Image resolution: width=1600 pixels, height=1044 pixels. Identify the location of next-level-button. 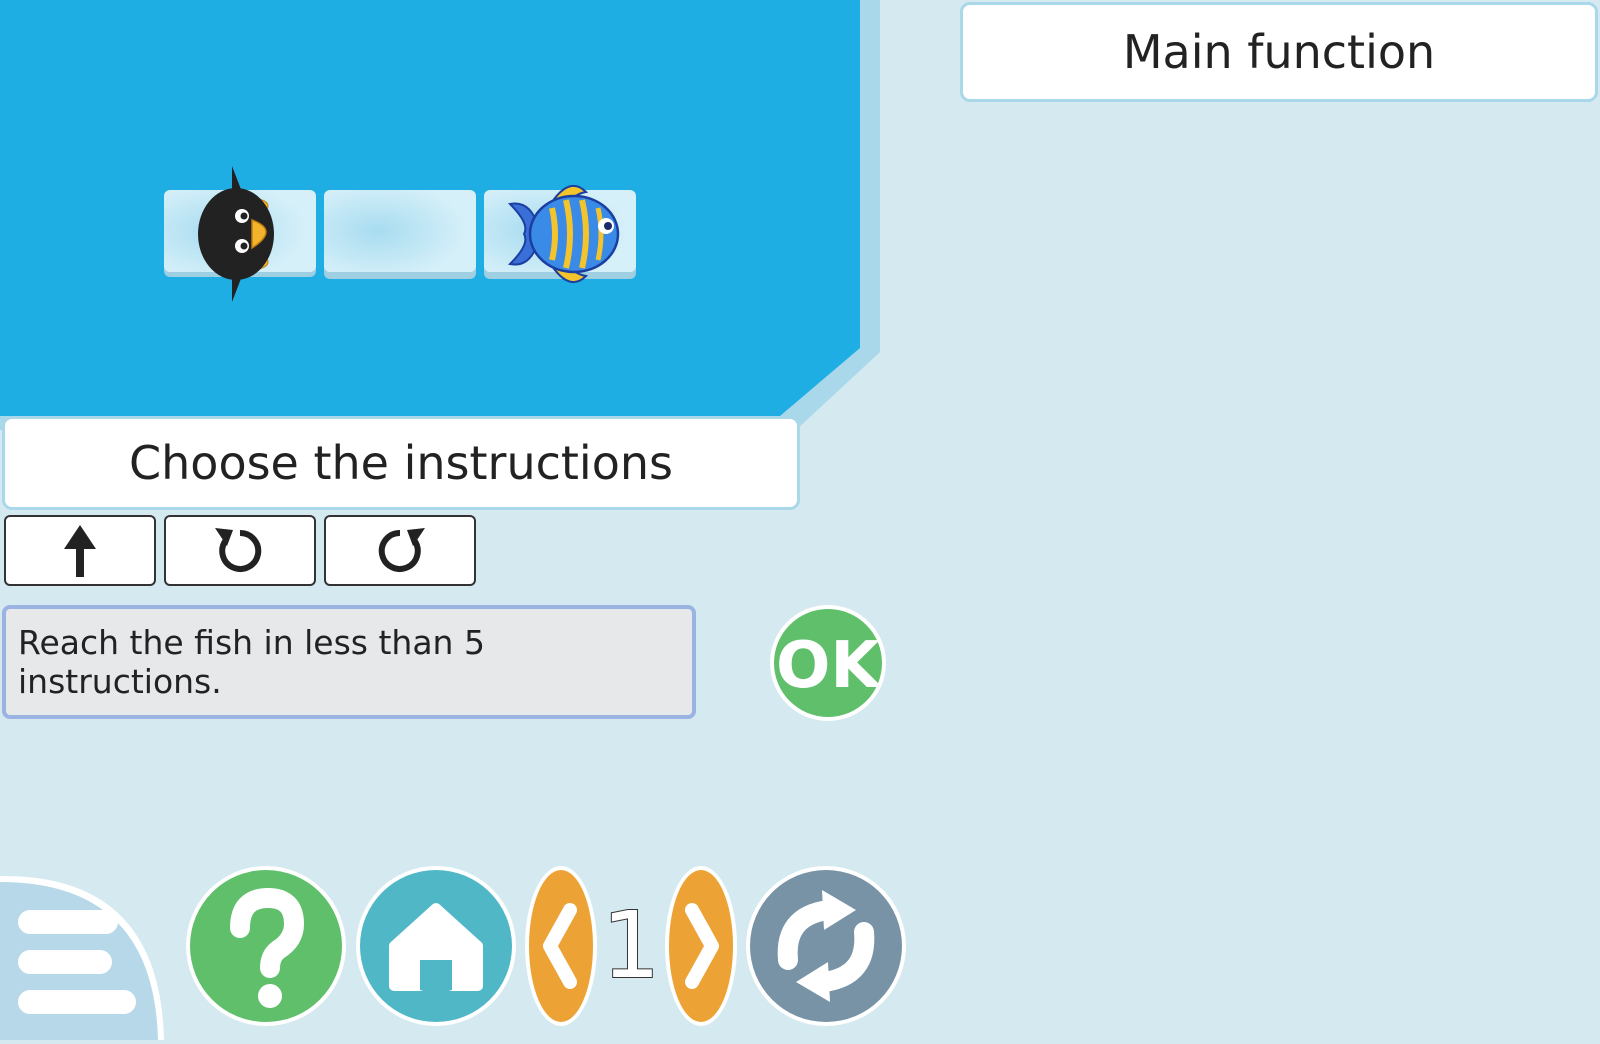
(701, 946).